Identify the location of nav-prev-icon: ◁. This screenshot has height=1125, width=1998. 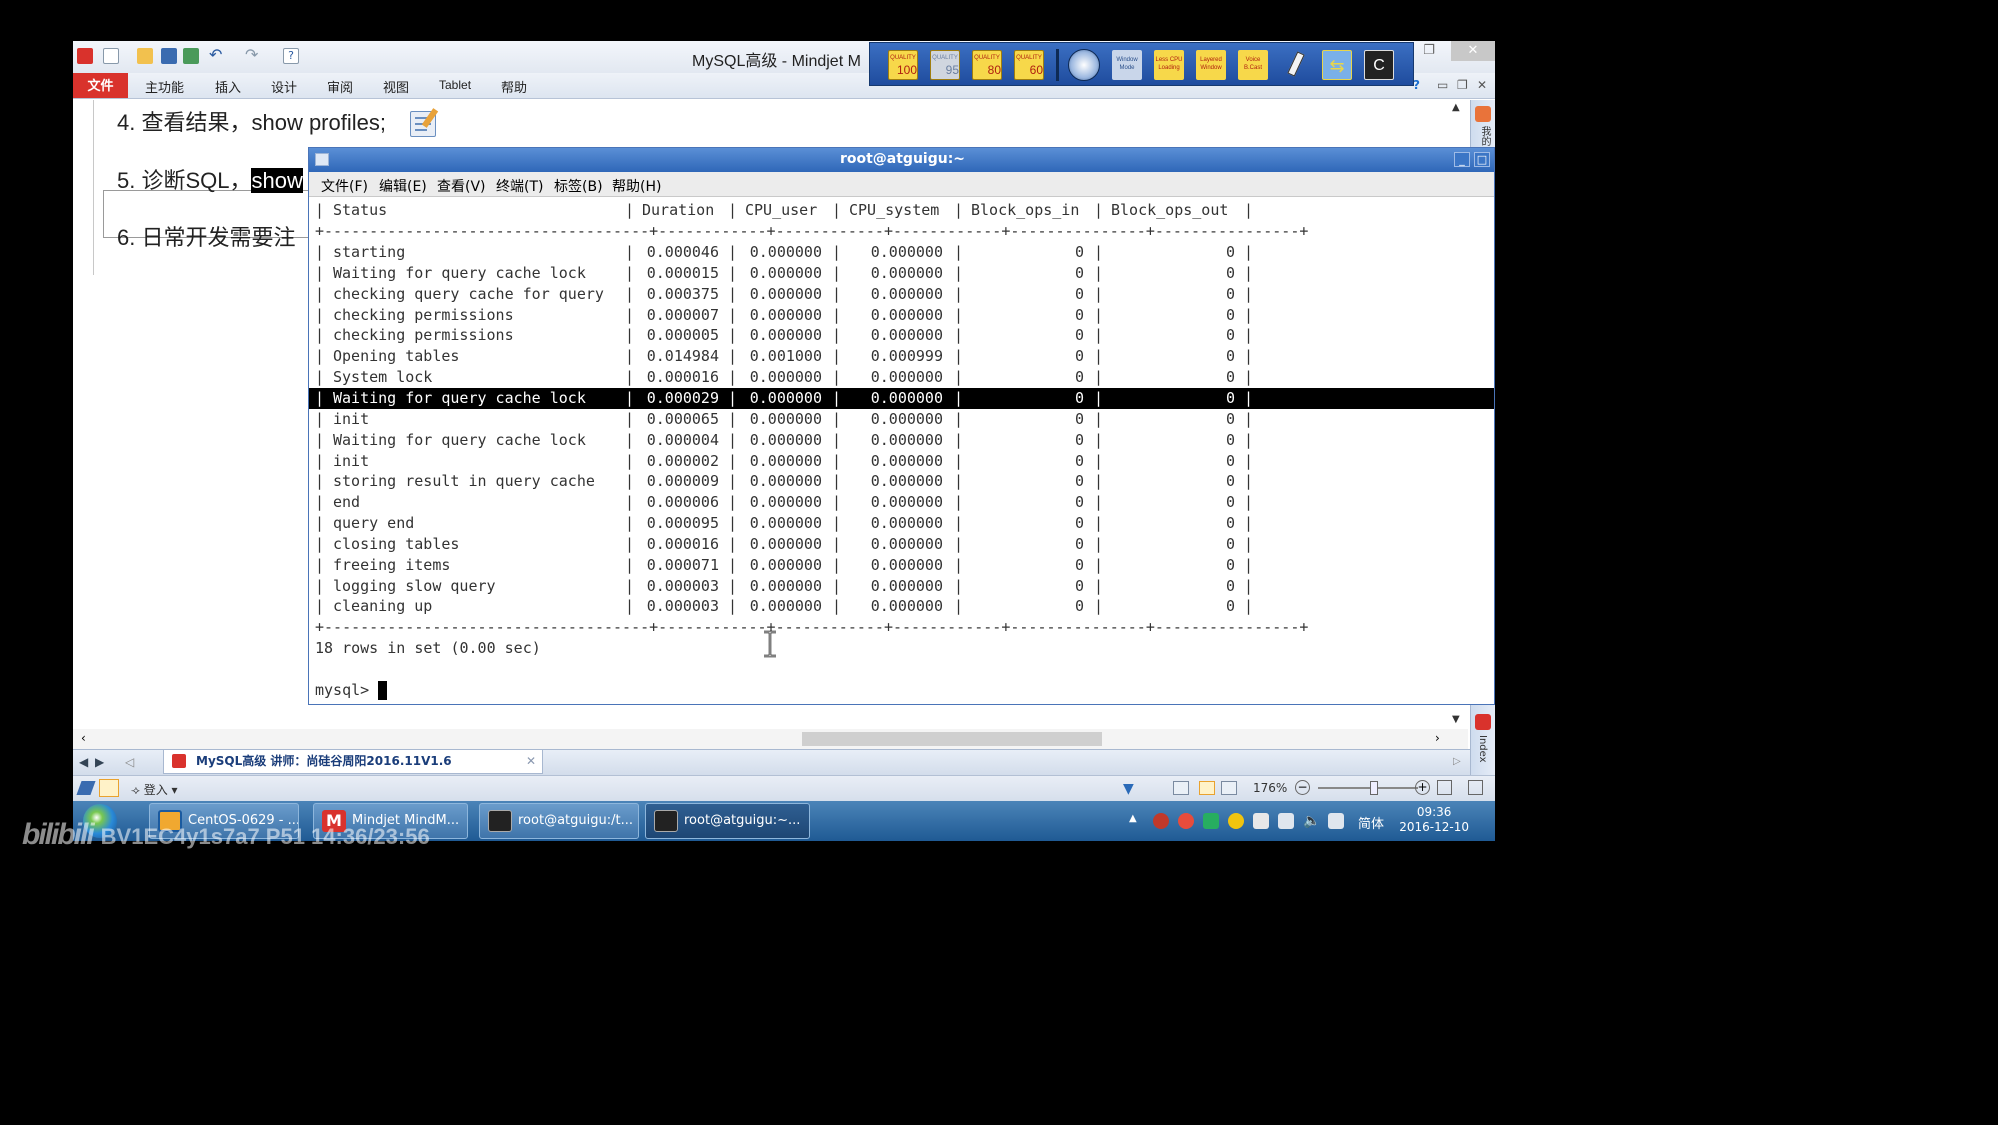
(129, 762).